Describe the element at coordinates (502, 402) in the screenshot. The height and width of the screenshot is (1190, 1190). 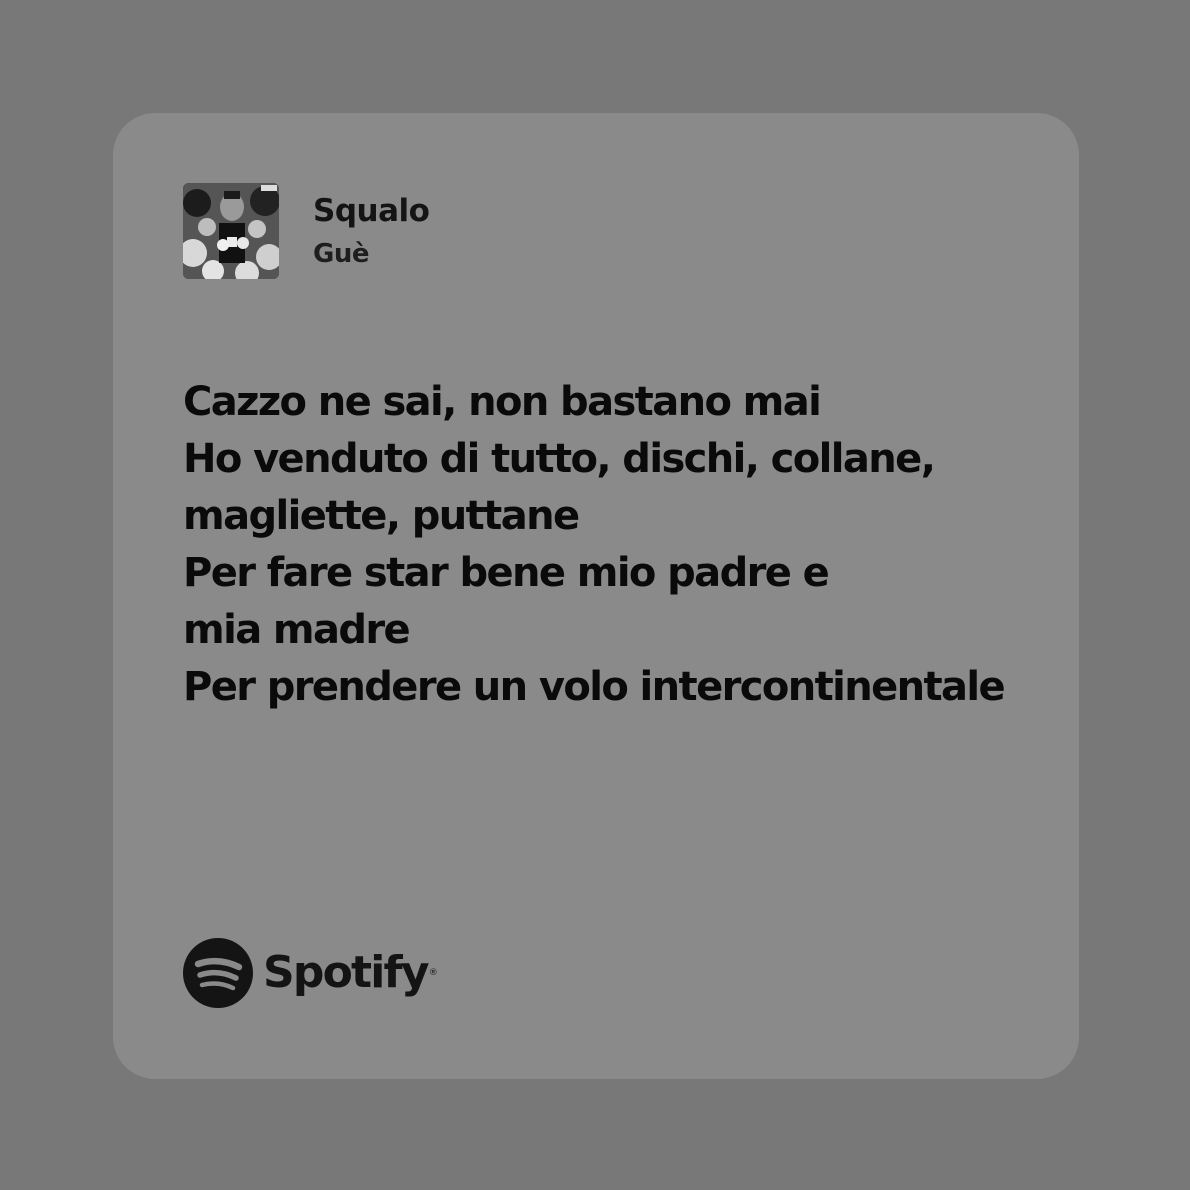
I see `lyric-line: Cazzo ne sai, non bastano mai` at that location.